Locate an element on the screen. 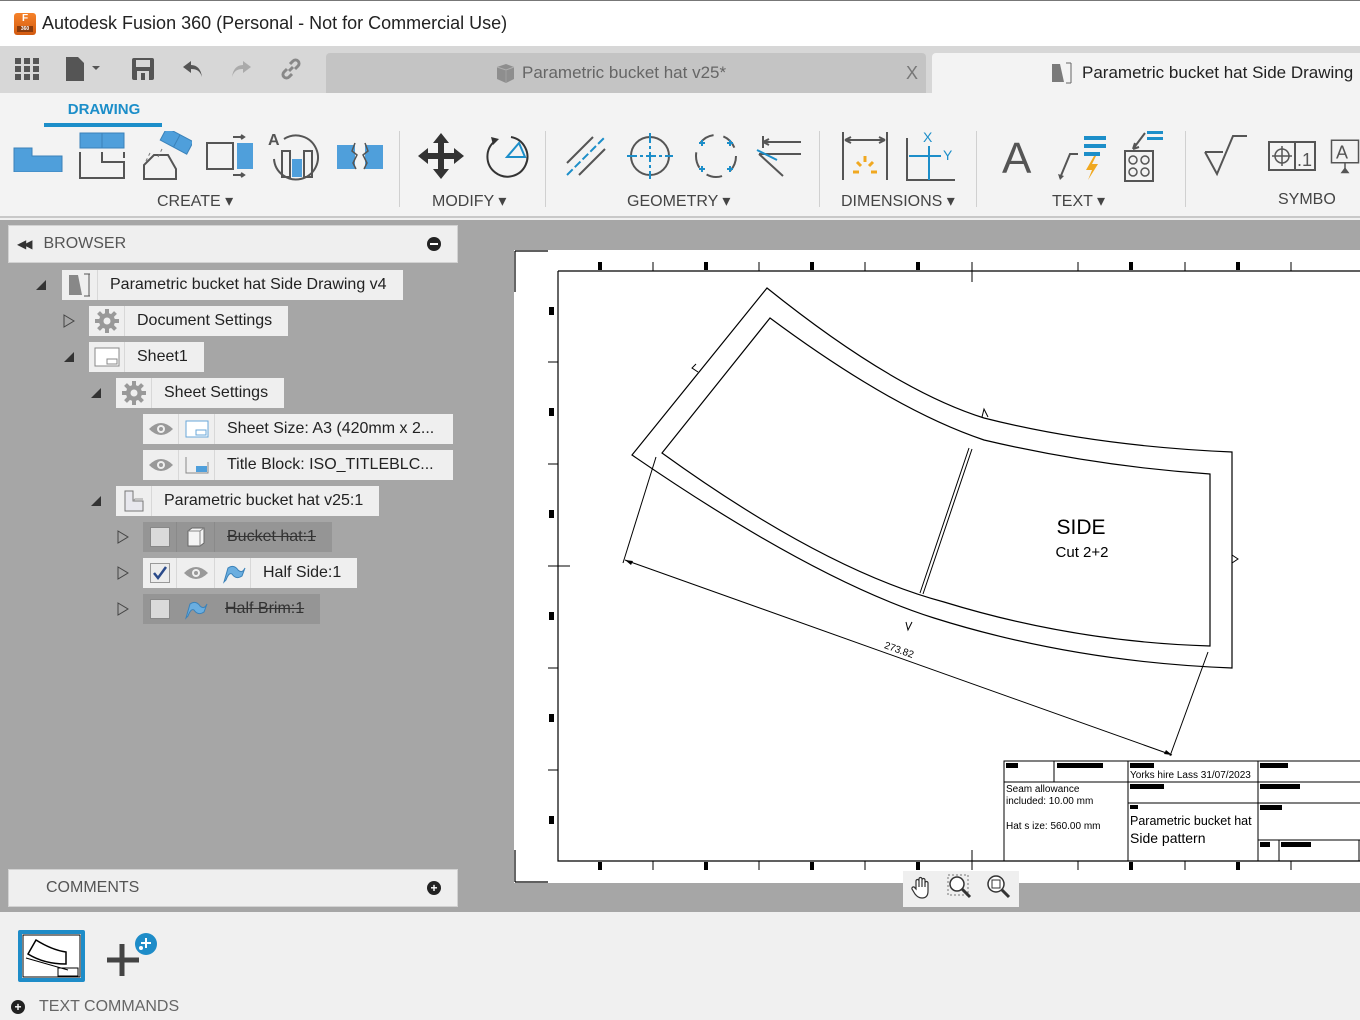 This screenshot has width=1360, height=1020. tree-item-half-brim: Half Brim:1 is located at coordinates (218, 609).